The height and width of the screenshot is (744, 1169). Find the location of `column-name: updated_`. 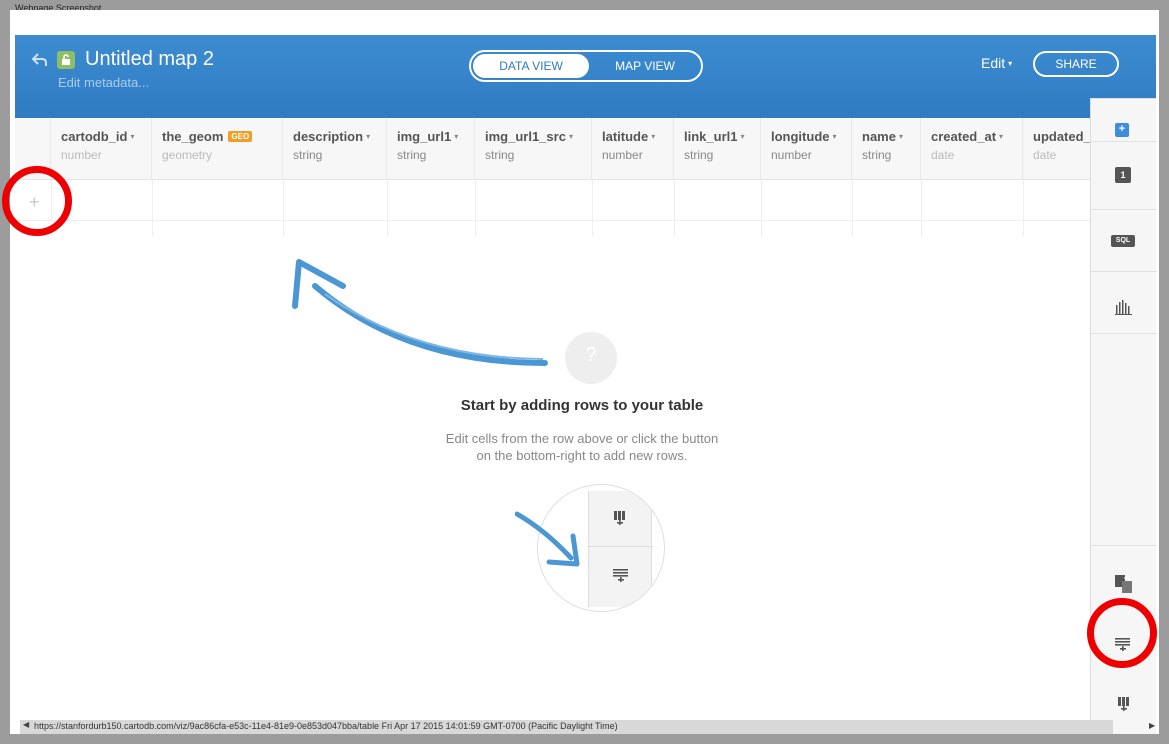

column-name: updated_ is located at coordinates (1062, 136).